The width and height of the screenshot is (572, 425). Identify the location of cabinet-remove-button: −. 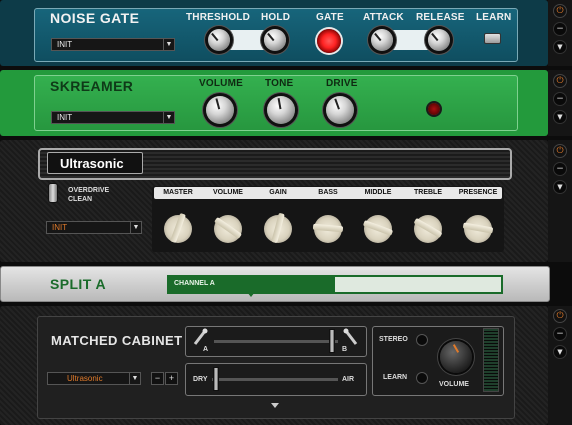
(560, 334).